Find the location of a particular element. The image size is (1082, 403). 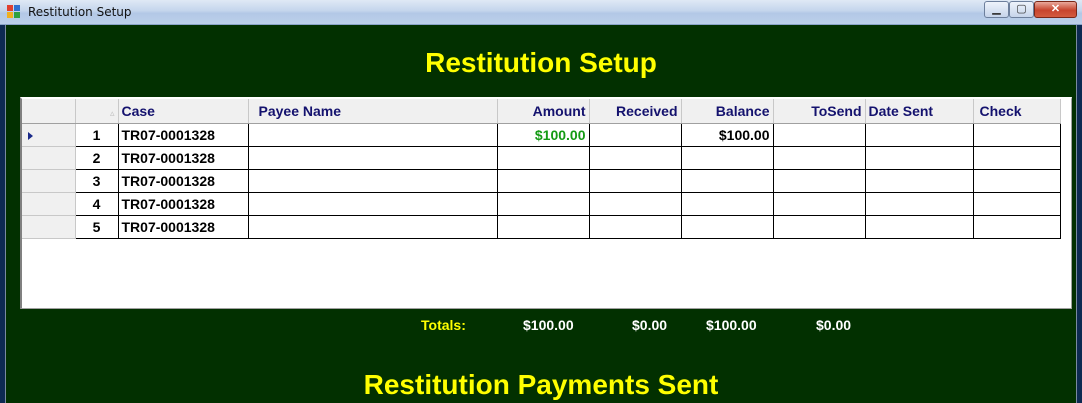

row-number-cell: 4 is located at coordinates (96, 204).